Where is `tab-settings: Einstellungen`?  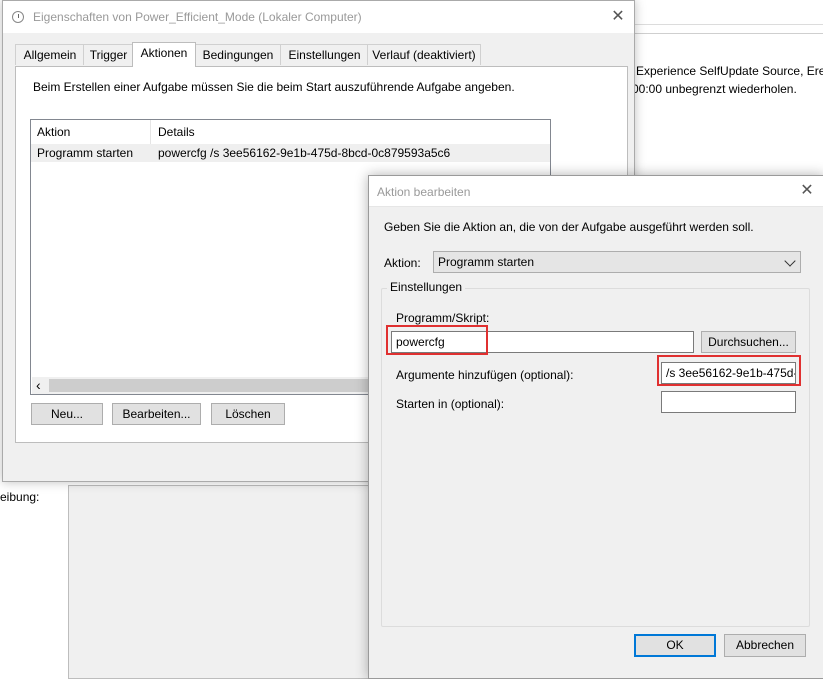 tab-settings: Einstellungen is located at coordinates (324, 54).